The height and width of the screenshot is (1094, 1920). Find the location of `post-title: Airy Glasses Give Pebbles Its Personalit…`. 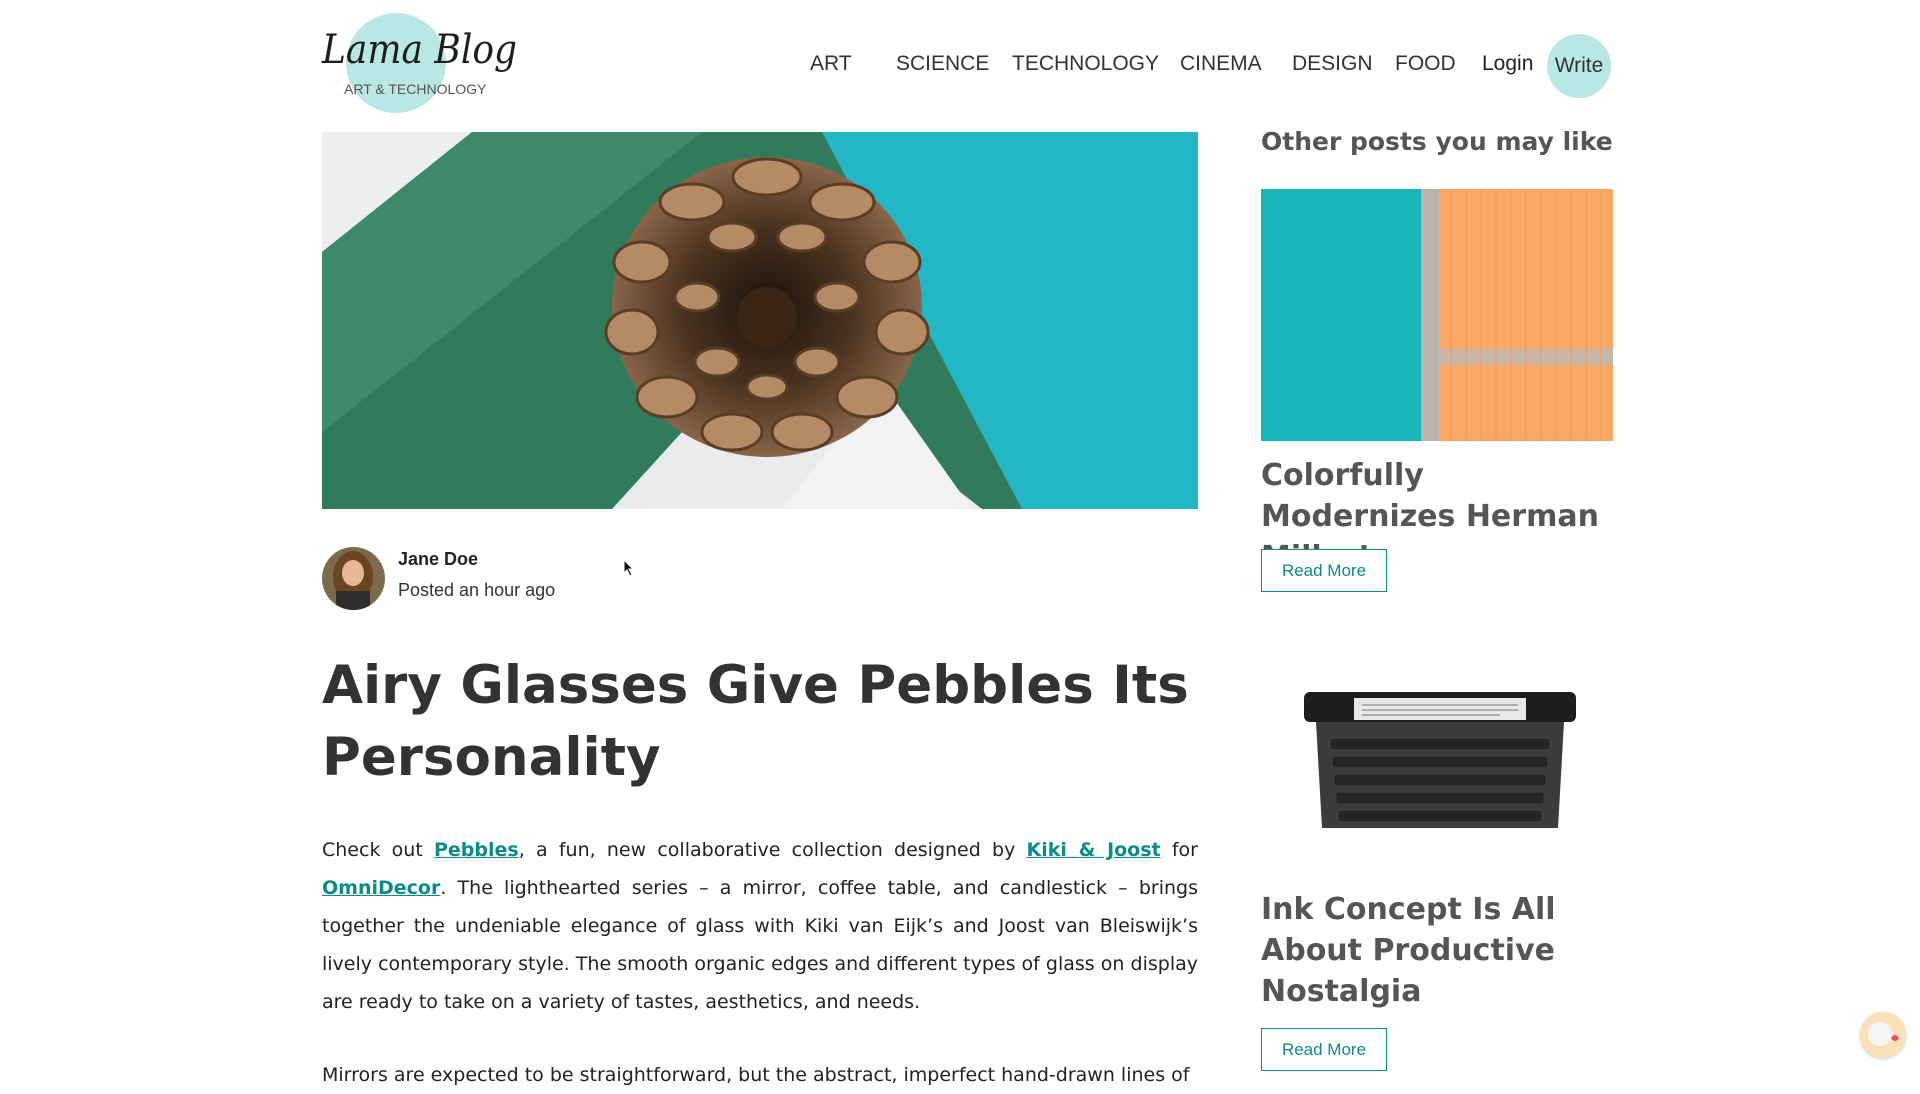

post-title: Airy Glasses Give Pebbles Its Personalit… is located at coordinates (755, 721).